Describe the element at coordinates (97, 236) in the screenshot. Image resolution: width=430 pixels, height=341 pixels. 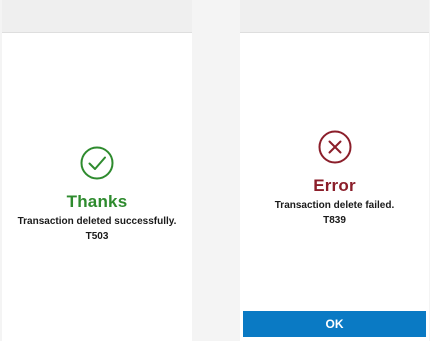
I see `success-code: T503` at that location.